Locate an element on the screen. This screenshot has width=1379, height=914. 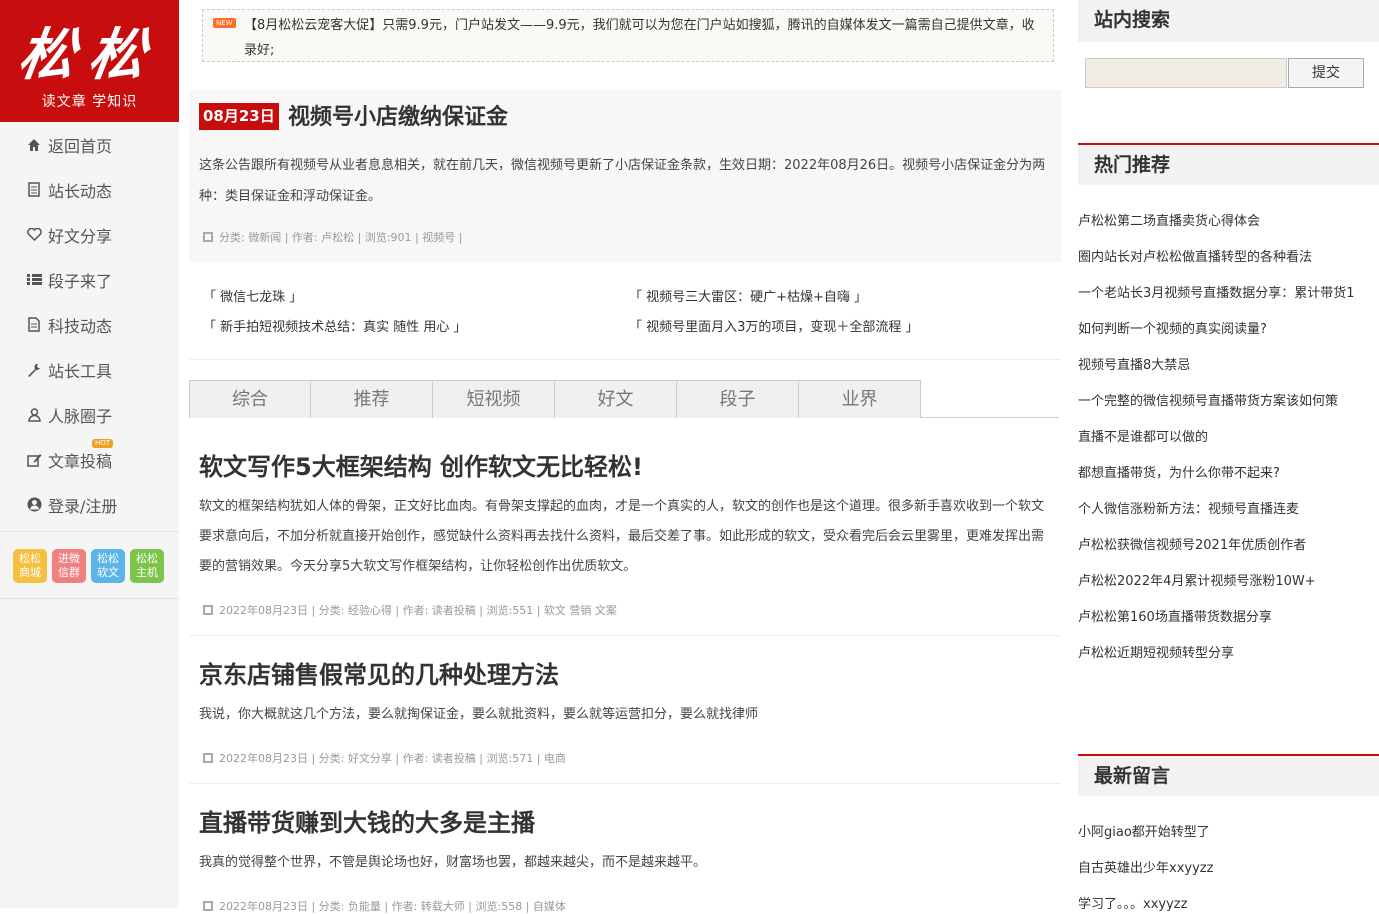
hot-link: 个人微信涨粉新方法：视频号直播连麦 is located at coordinates (1228, 507).